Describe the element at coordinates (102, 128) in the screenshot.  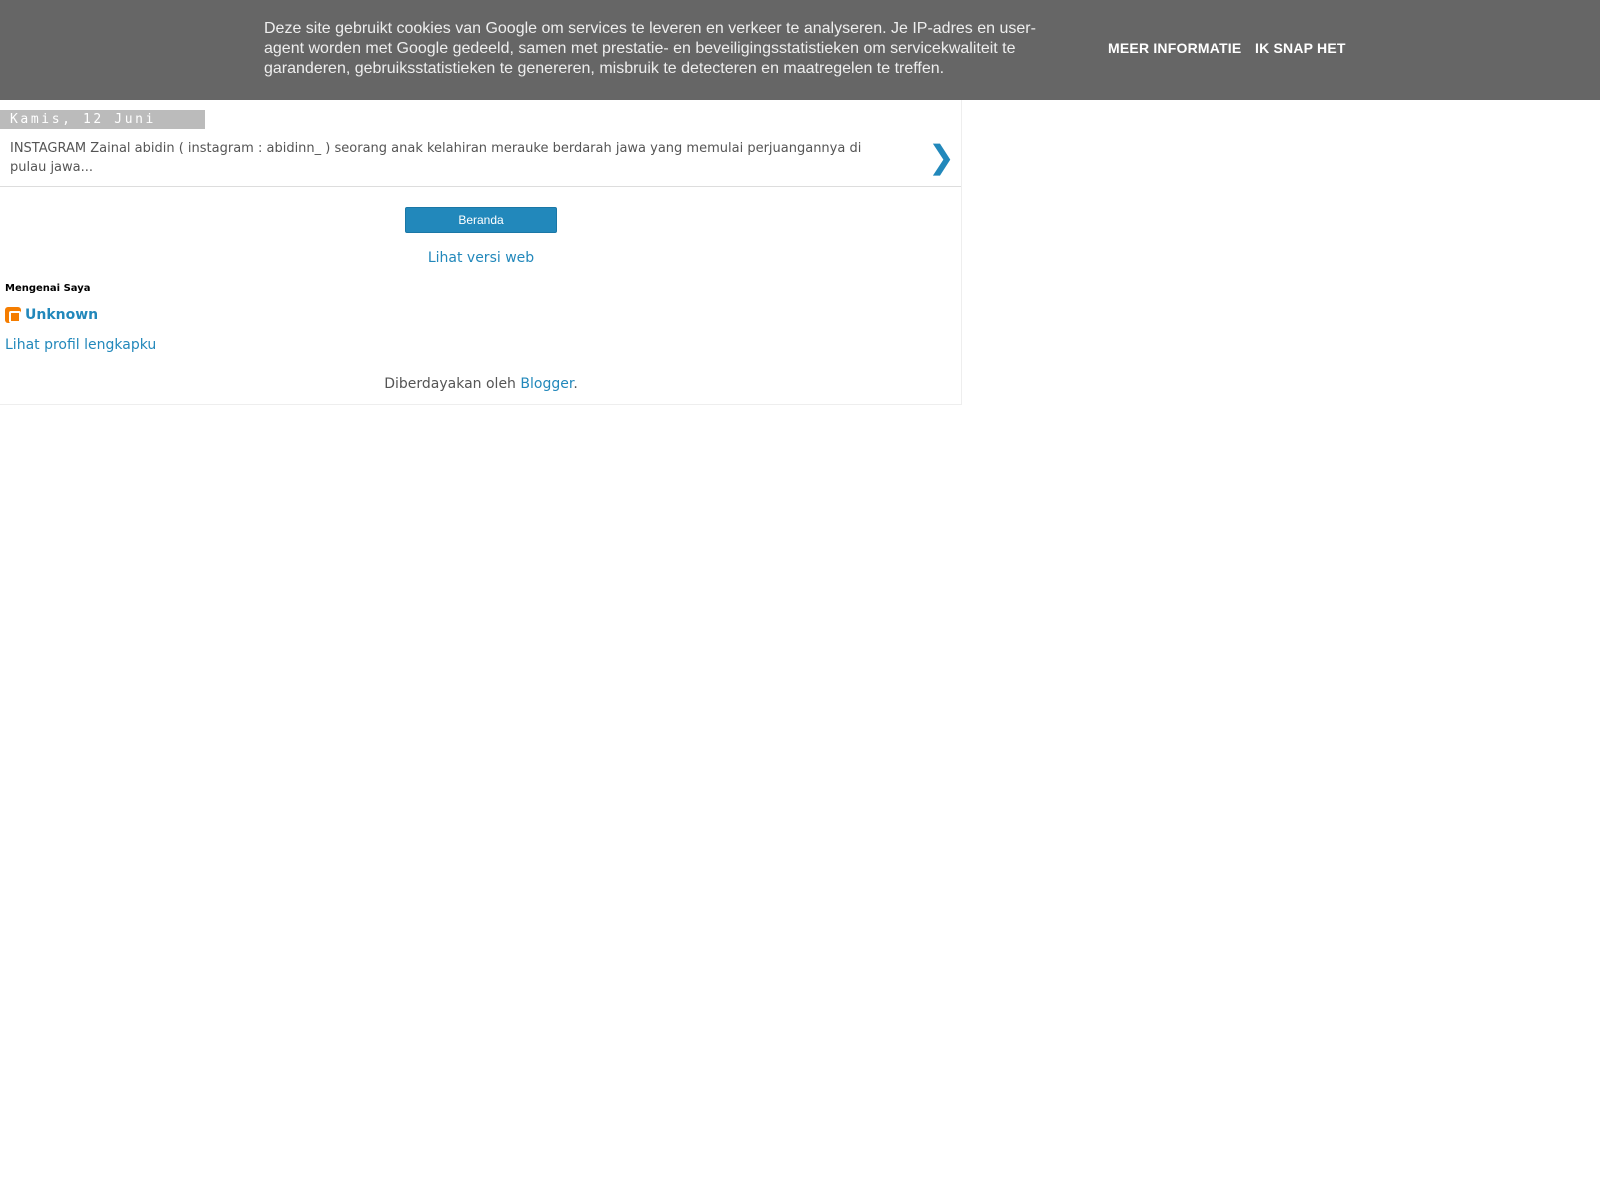
I see `date-header: Kamis, 12 Juni 2014` at that location.